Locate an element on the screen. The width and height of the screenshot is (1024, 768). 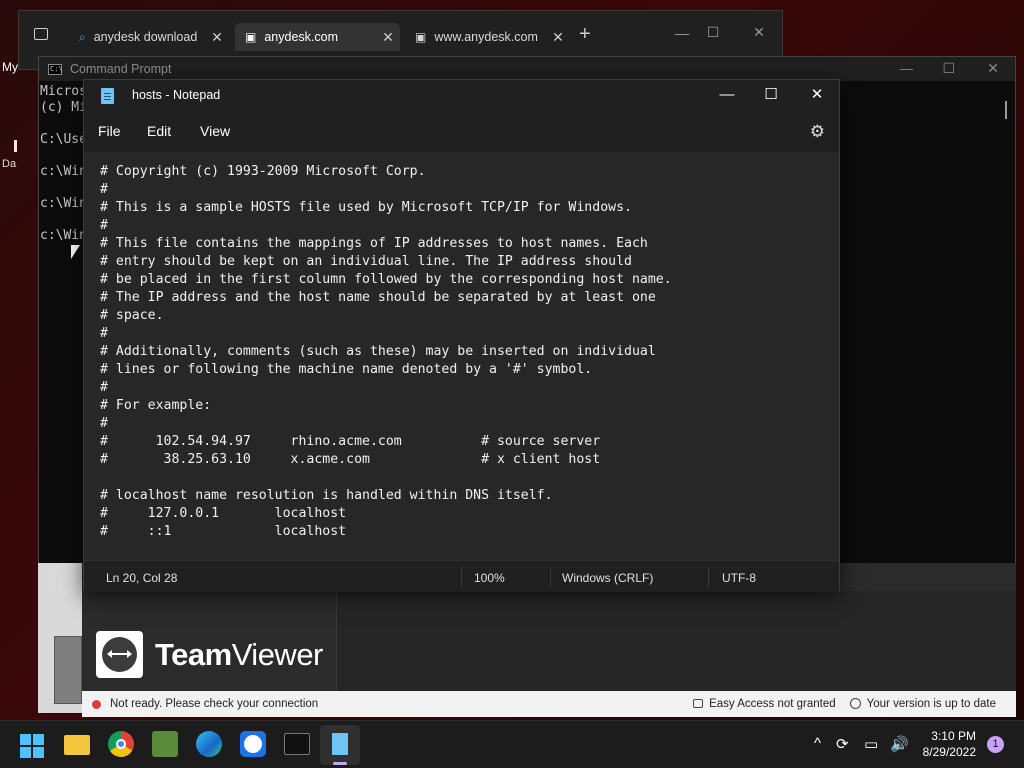
tab-label: anydesk.com is located at coordinates (301, 37).